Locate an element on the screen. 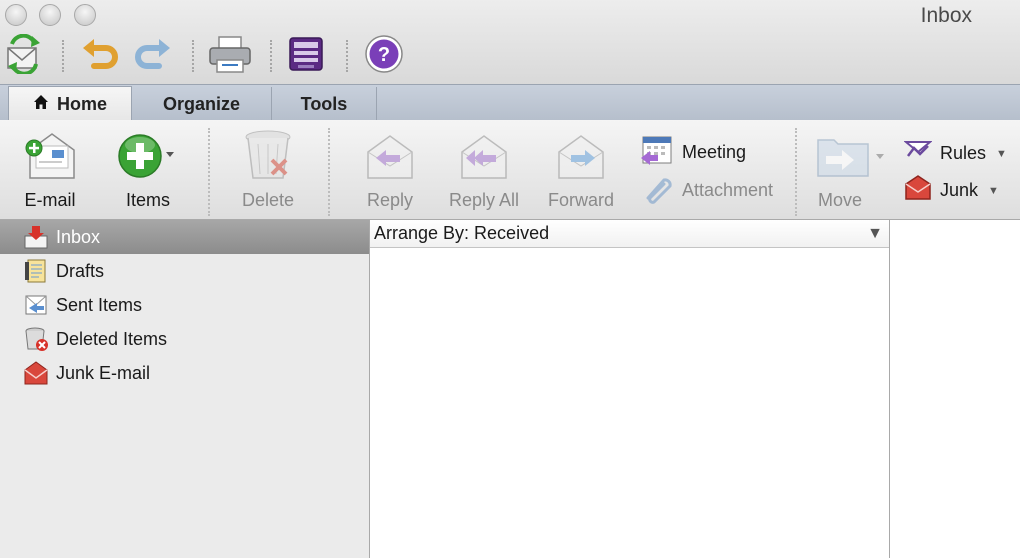 Image resolution: width=1020 pixels, height=558 pixels. junk-mail-icon is located at coordinates (918, 190).